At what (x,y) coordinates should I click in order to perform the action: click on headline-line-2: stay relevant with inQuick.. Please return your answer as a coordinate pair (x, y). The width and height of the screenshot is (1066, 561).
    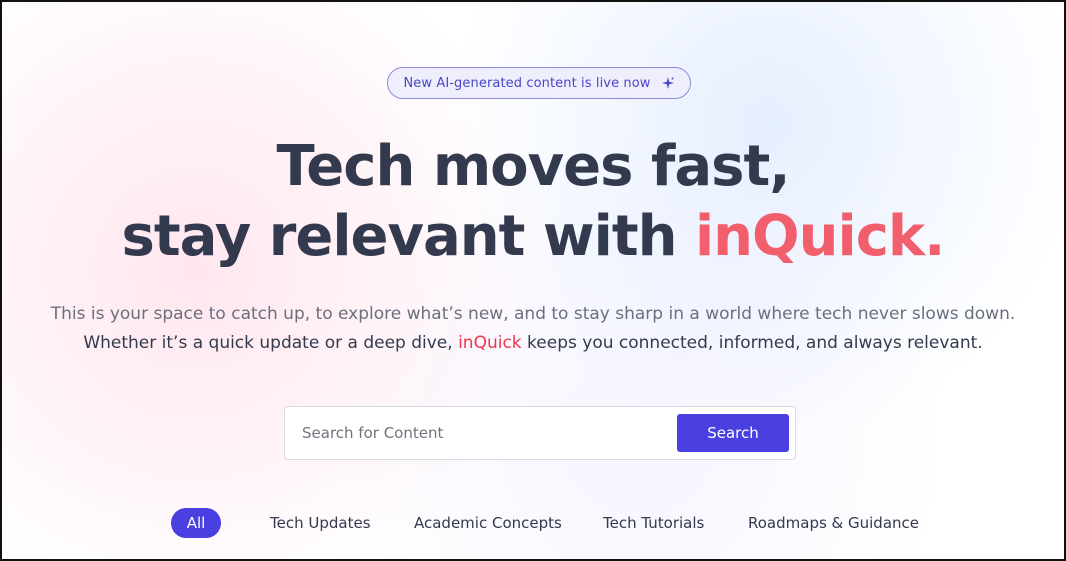
    Looking at the image, I should click on (533, 237).